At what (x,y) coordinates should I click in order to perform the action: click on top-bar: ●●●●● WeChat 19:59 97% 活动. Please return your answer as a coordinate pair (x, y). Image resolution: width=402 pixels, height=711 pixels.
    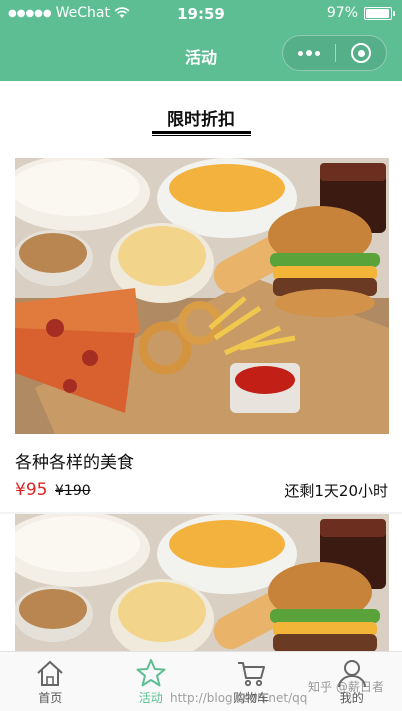
    Looking at the image, I should click on (201, 40).